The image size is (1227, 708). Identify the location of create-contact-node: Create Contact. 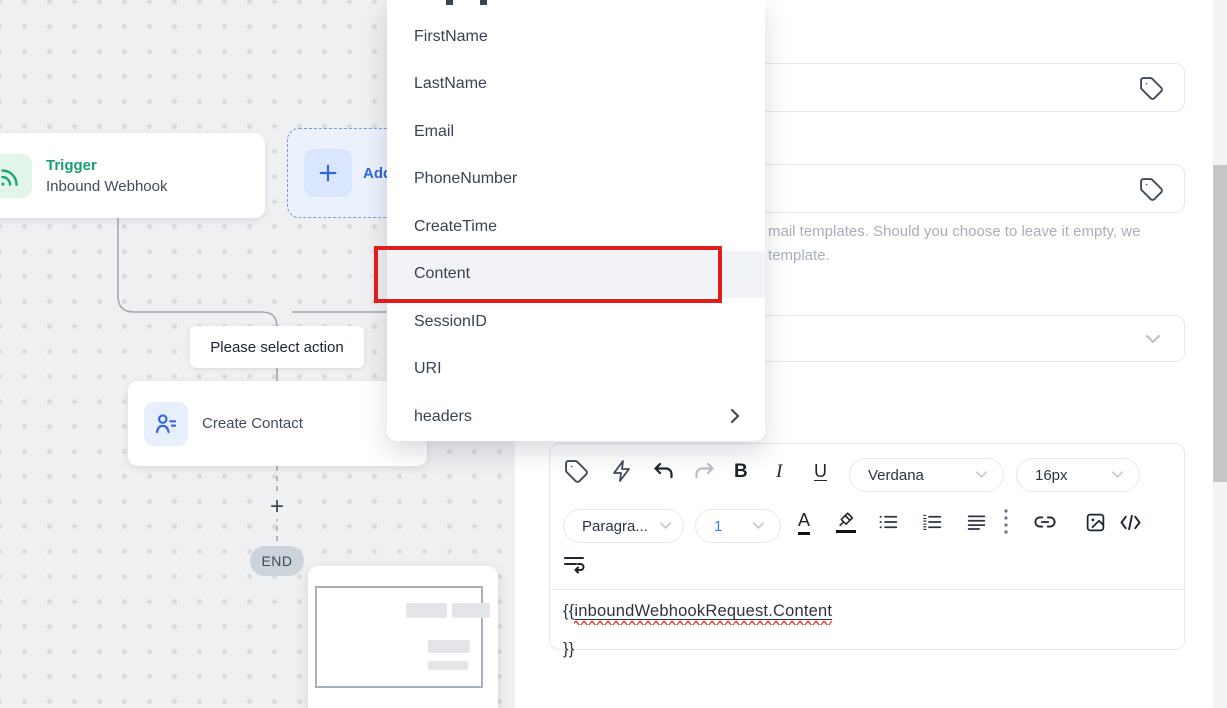
(277, 423).